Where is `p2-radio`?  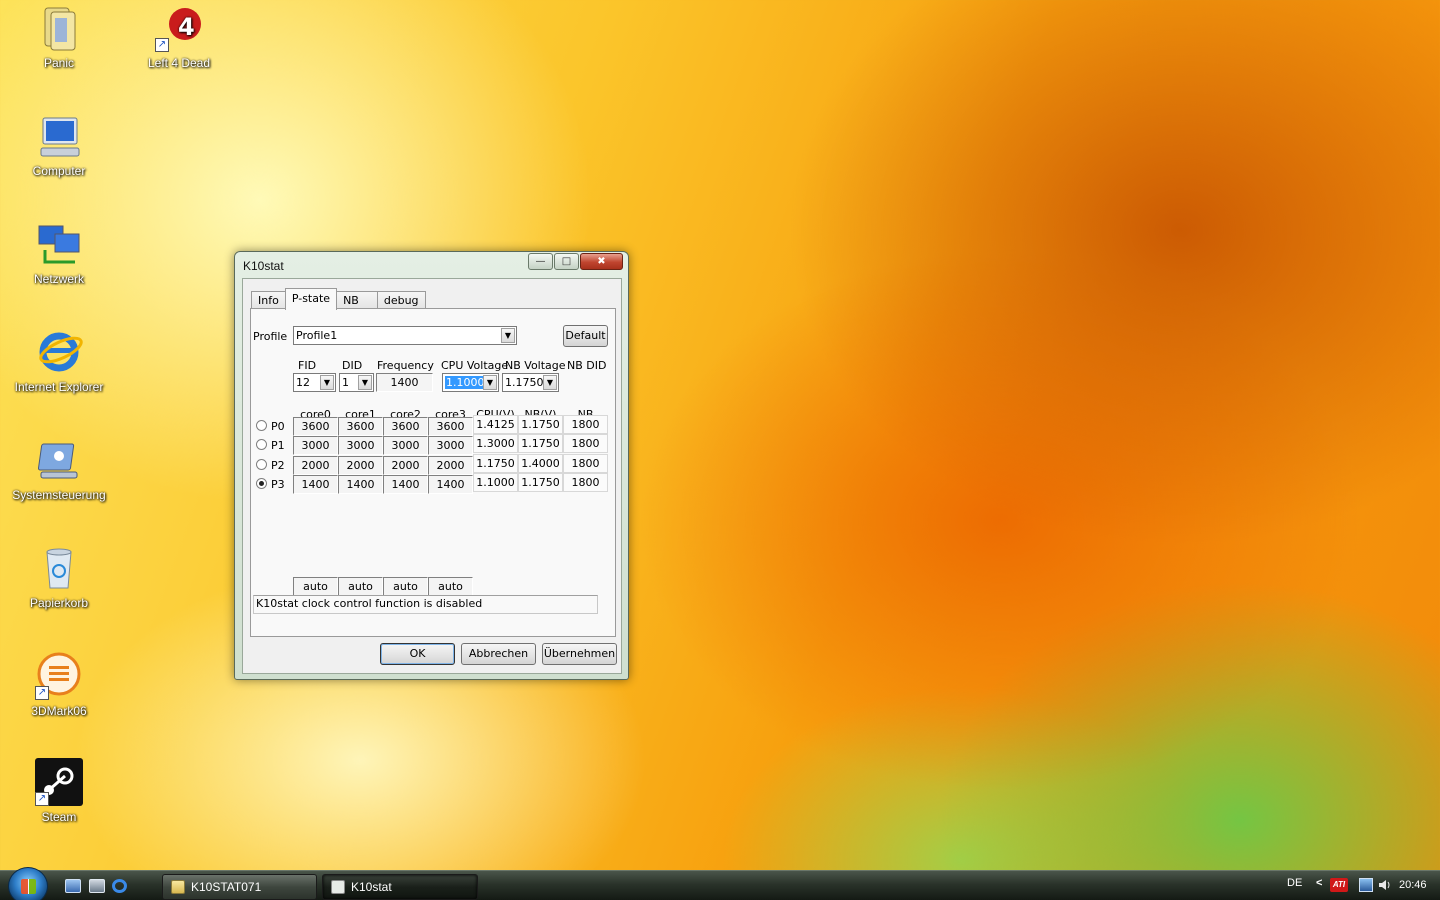
p2-radio is located at coordinates (261, 464).